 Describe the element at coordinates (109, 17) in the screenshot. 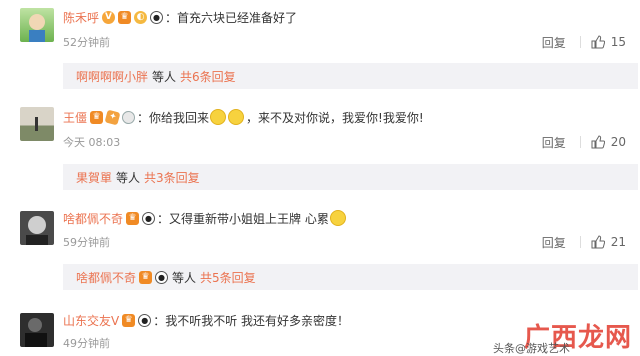

I see `verified-icon: V` at that location.